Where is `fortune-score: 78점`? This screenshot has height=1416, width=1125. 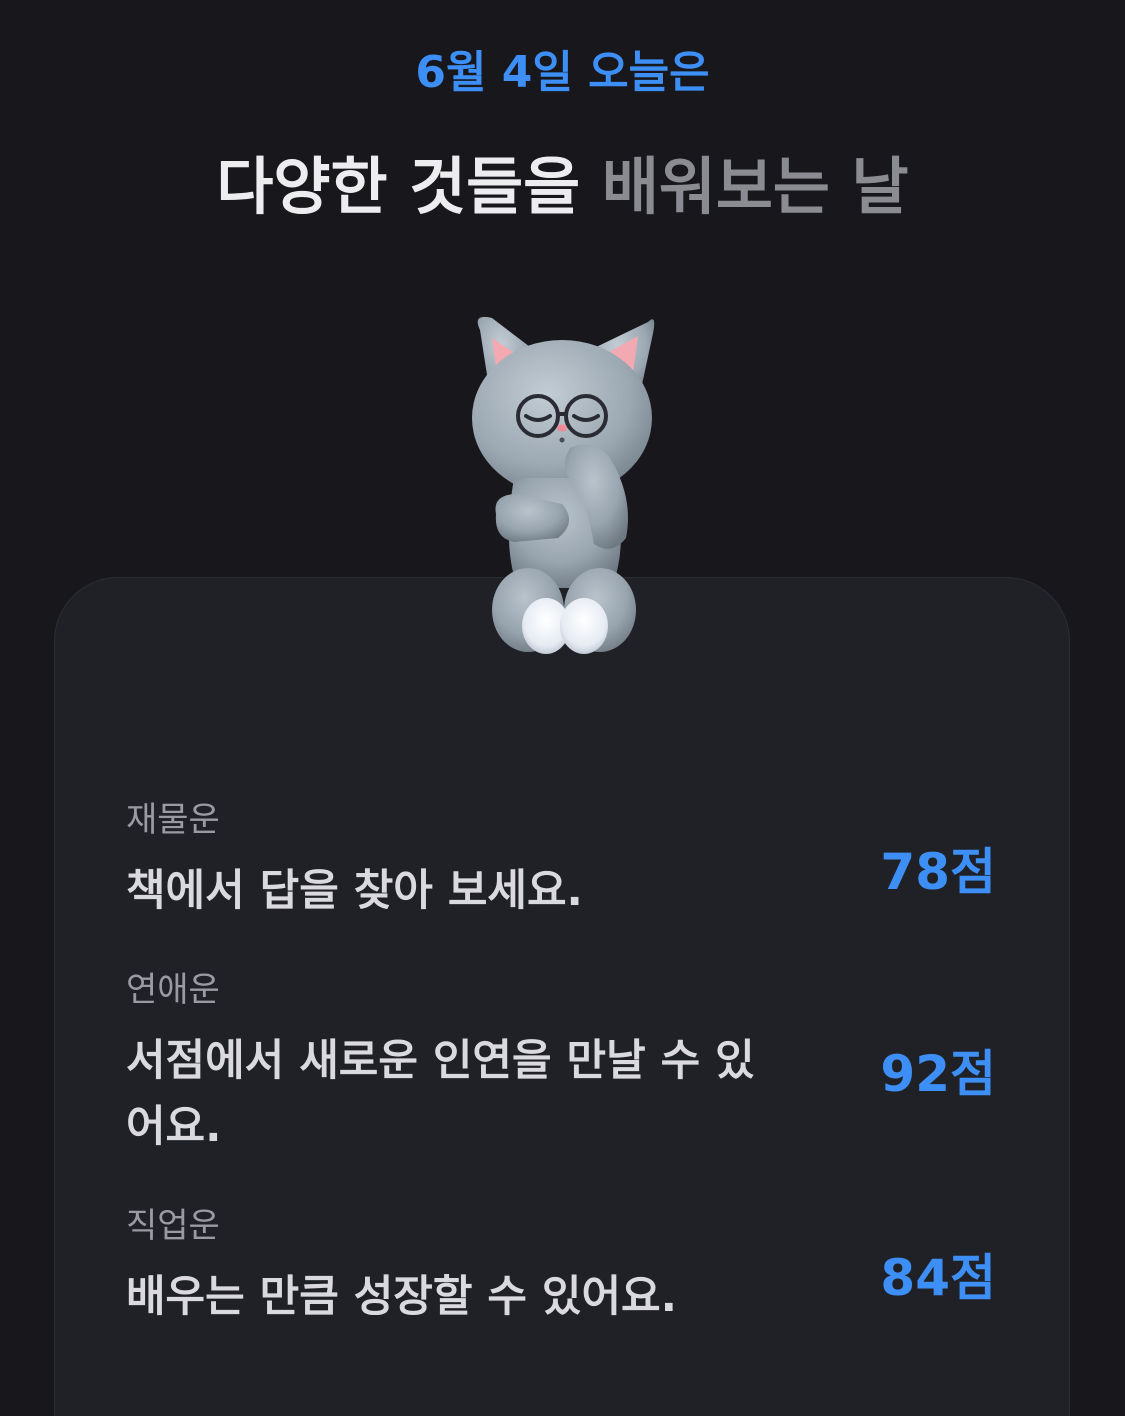 fortune-score: 78점 is located at coordinates (938, 872).